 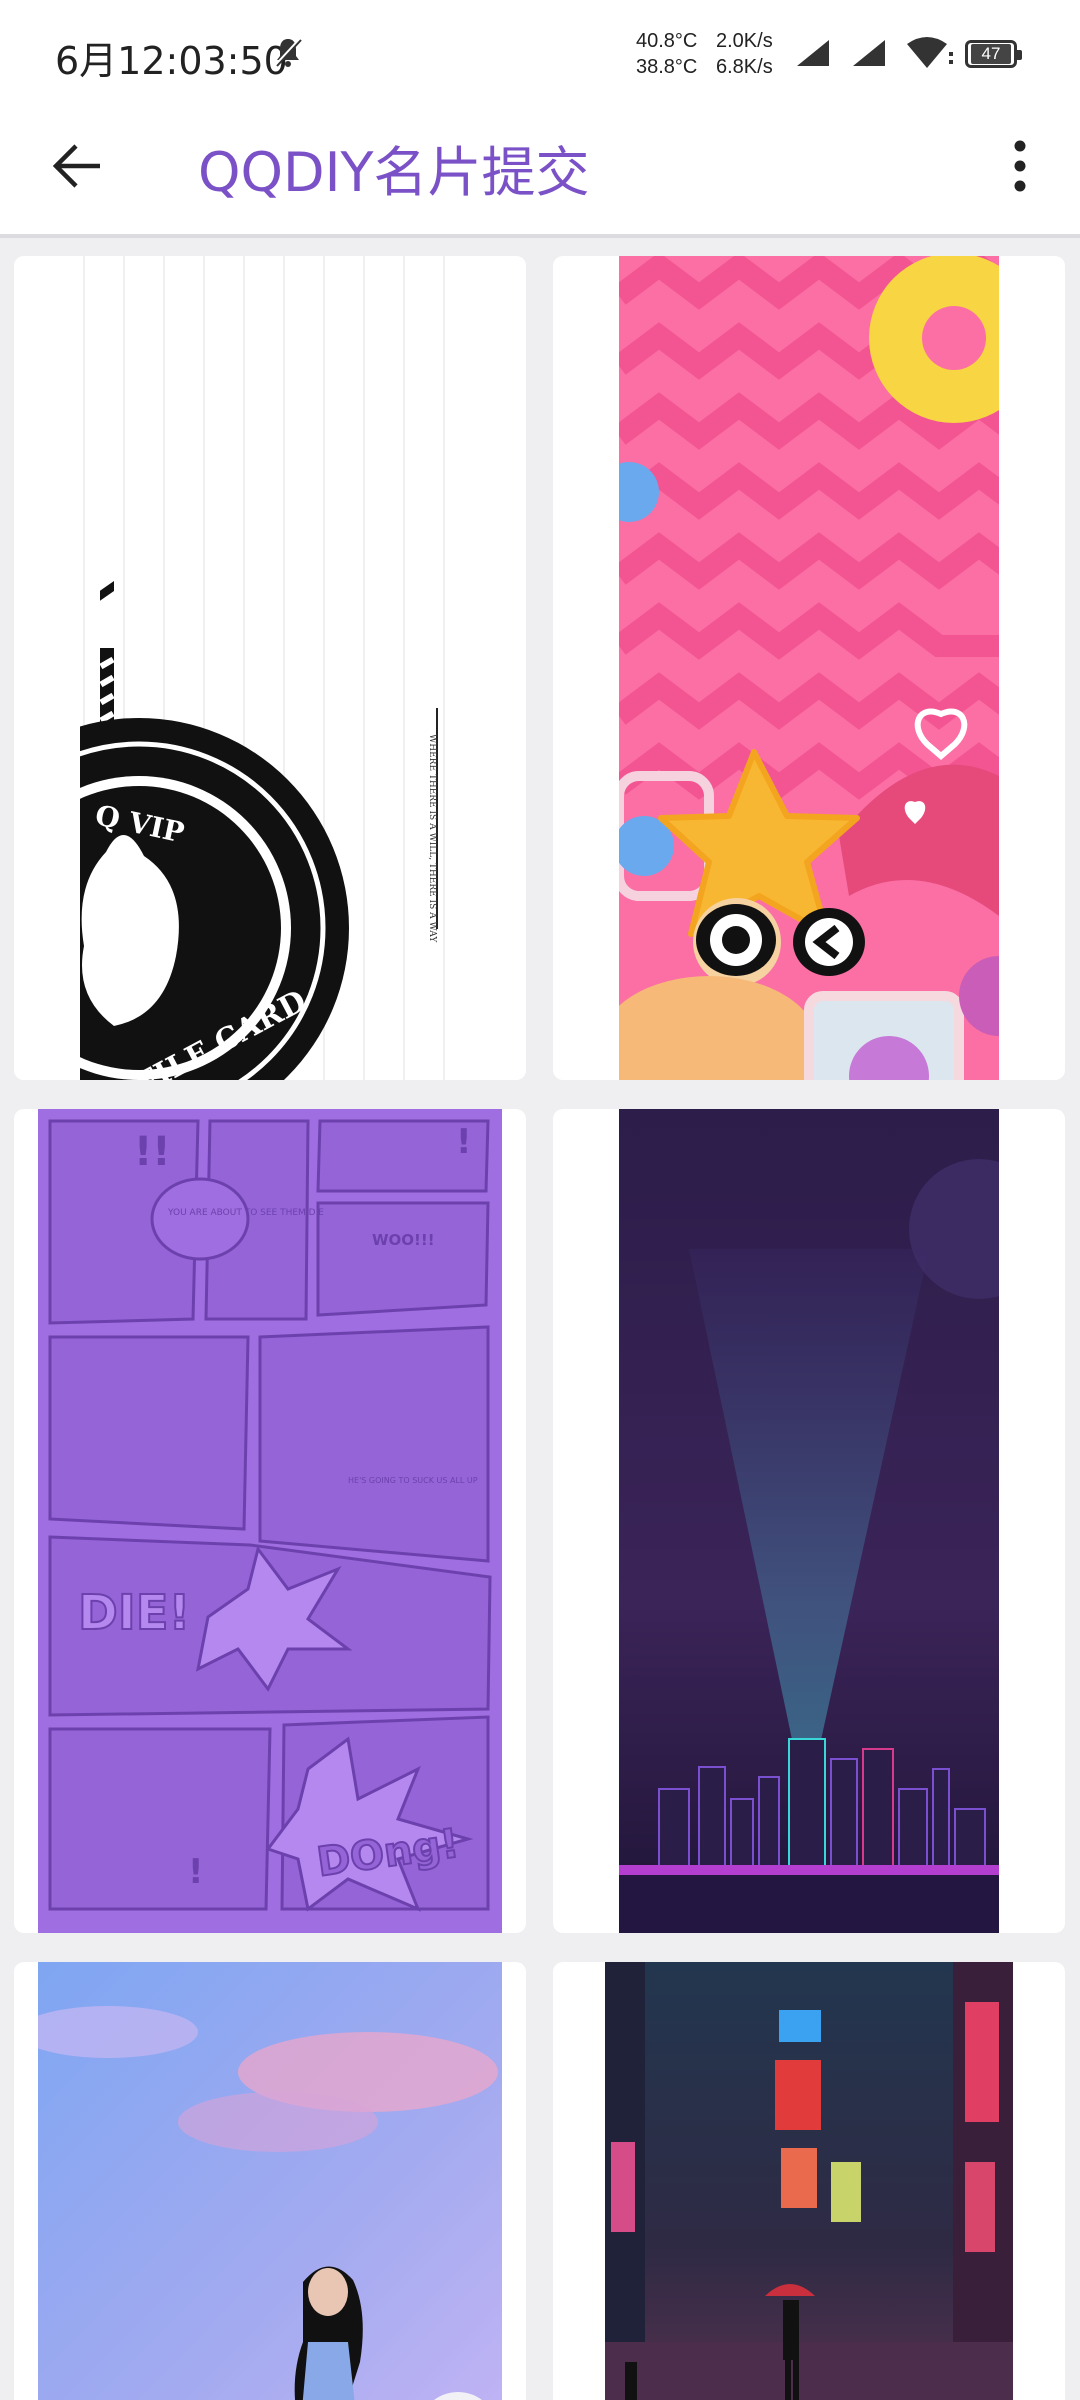 What do you see at coordinates (667, 67) in the screenshot?
I see `temp-2: 38.8°C` at bounding box center [667, 67].